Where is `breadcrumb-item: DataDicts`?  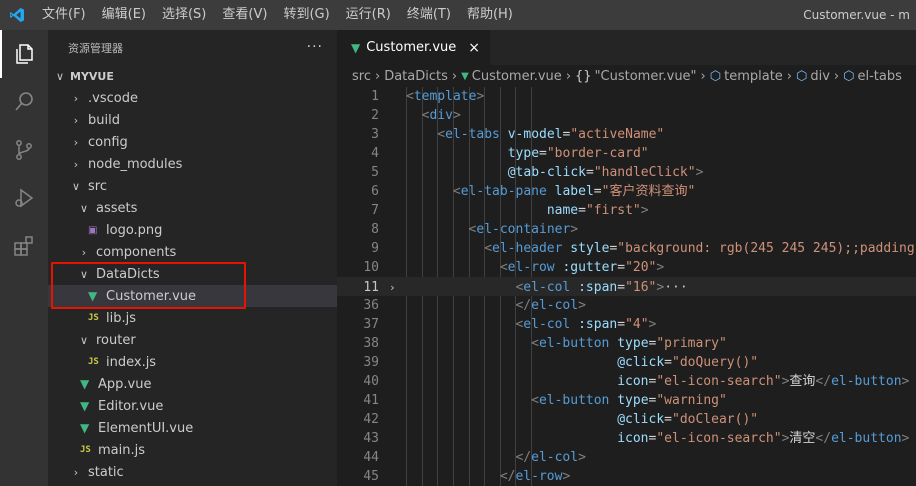
breadcrumb-item: DataDicts is located at coordinates (416, 76).